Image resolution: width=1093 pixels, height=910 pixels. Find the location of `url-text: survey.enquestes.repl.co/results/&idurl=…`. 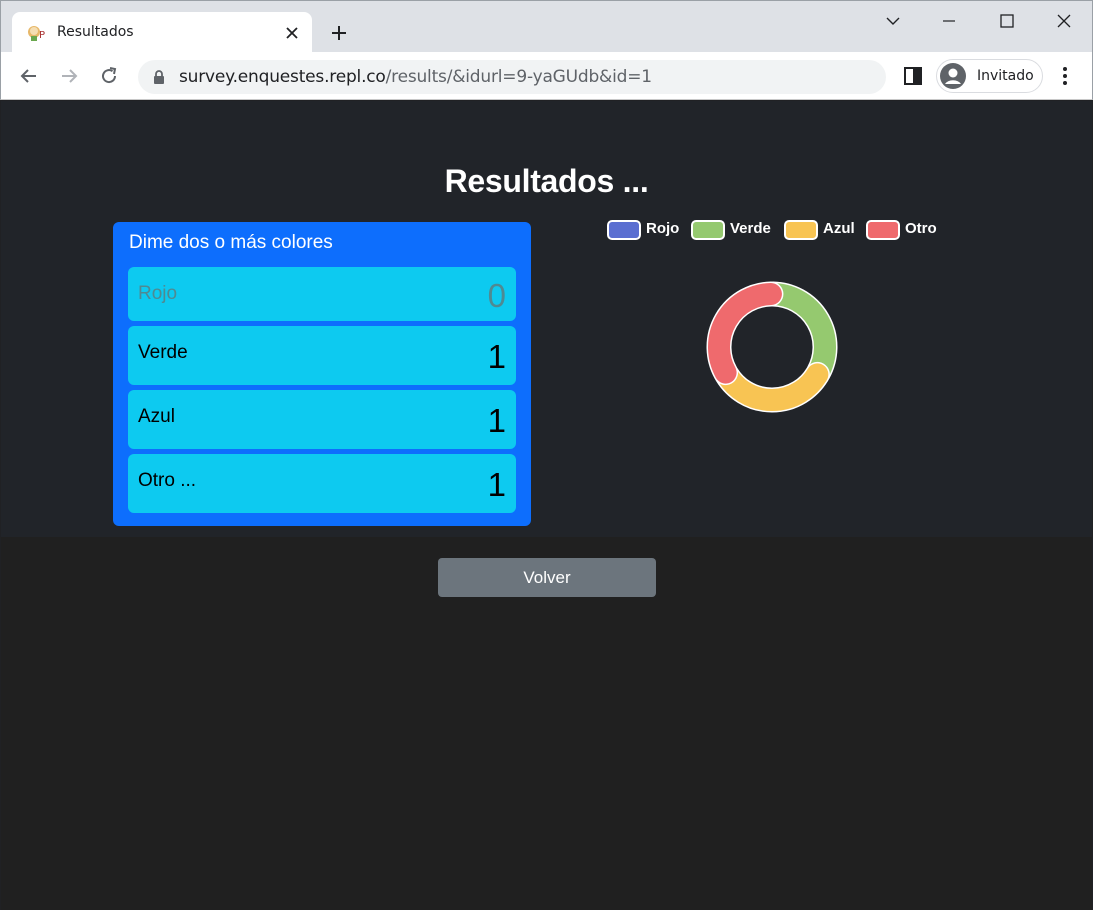

url-text: survey.enquestes.repl.co/results/&idurl=… is located at coordinates (415, 77).